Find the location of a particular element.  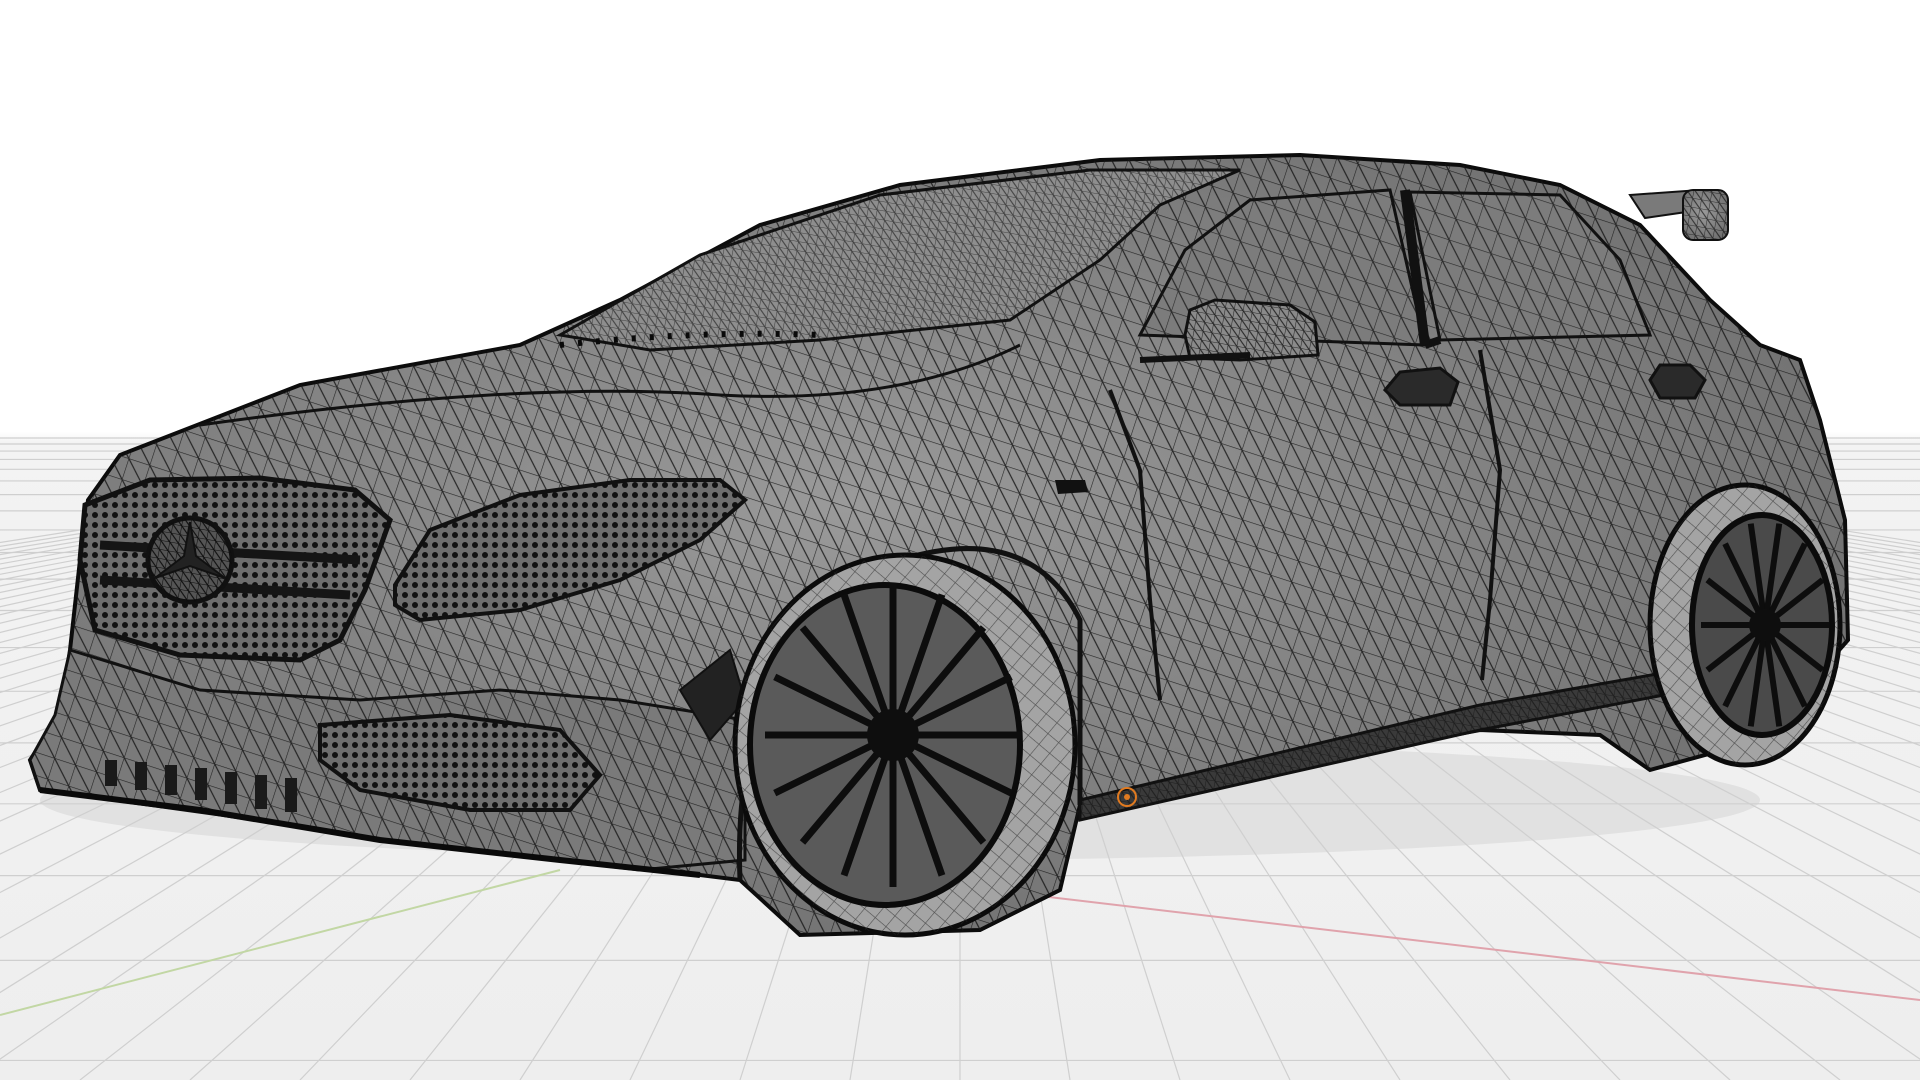

door-handle-rear is located at coordinates (1677, 381).